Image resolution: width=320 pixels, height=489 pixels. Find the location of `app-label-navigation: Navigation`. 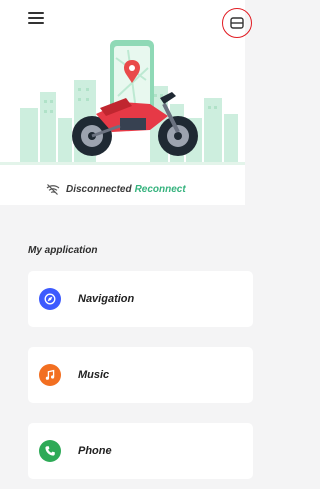

app-label-navigation: Navigation is located at coordinates (106, 299).